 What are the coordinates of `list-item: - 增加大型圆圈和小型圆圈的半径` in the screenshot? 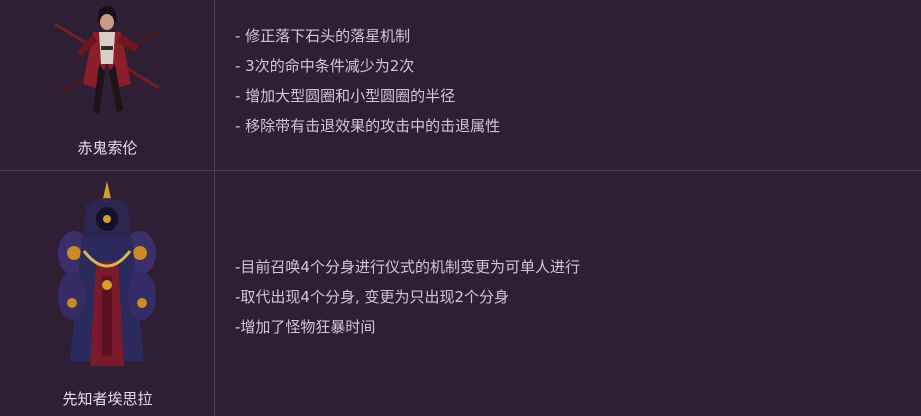 It's located at (345, 96).